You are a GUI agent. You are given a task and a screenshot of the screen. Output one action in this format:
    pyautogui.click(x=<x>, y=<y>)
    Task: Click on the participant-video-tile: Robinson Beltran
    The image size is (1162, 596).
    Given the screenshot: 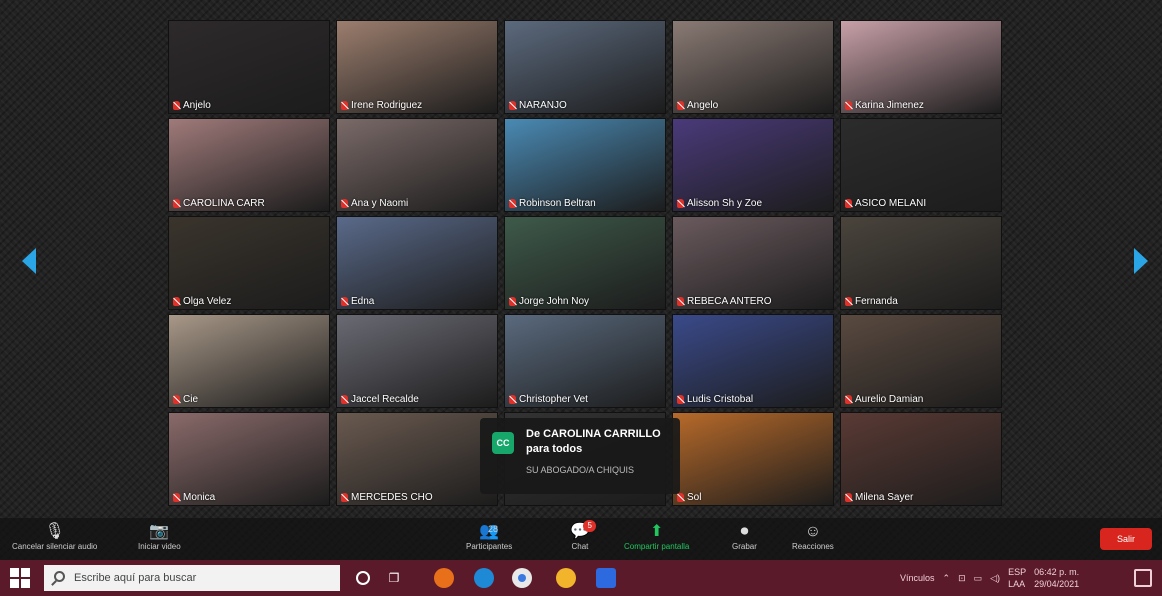 What is the action you would take?
    pyautogui.click(x=585, y=165)
    